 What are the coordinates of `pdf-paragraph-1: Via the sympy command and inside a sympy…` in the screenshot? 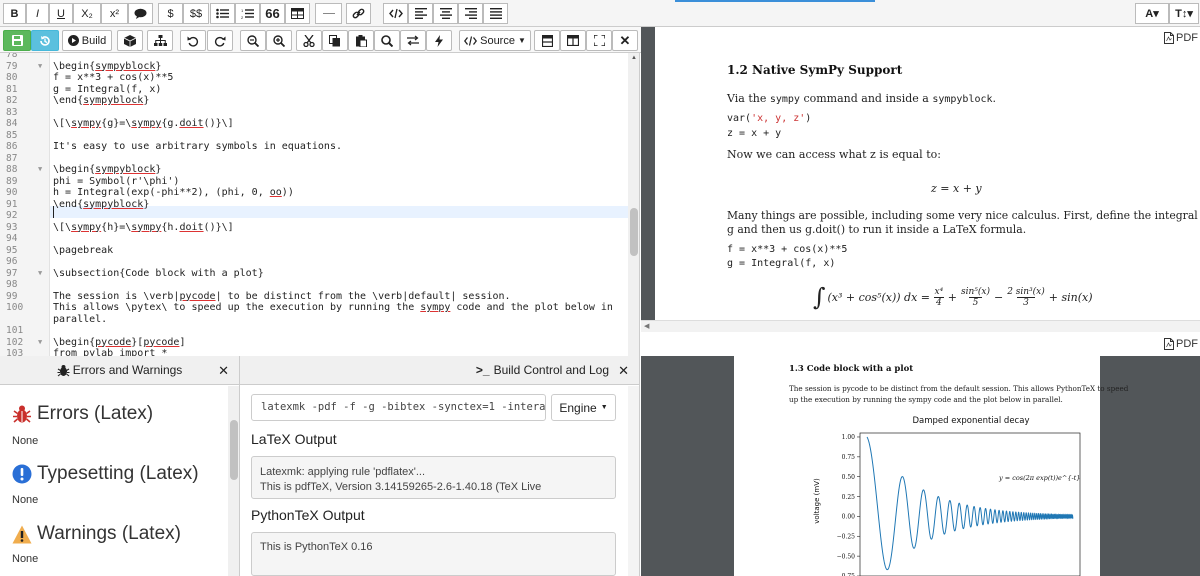 It's located at (862, 98).